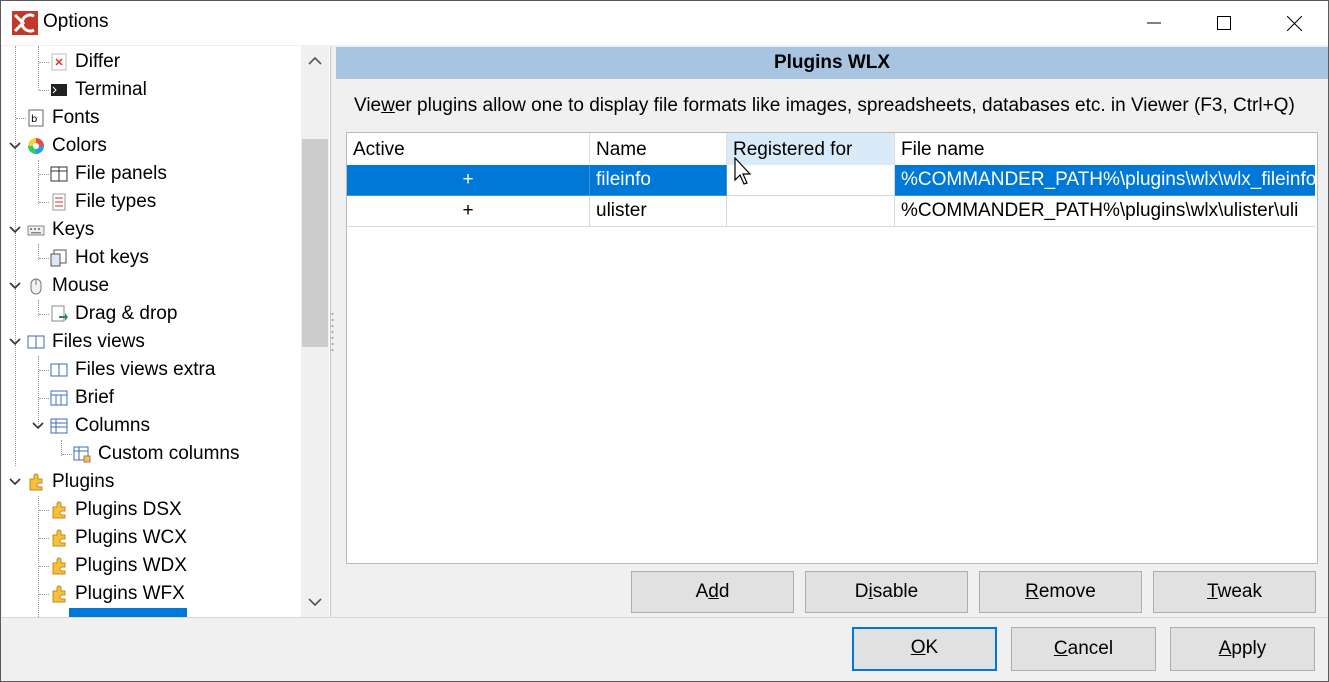 This screenshot has width=1329, height=682. Describe the element at coordinates (15, 286) in the screenshot. I see `collapse-mouse-icon` at that location.